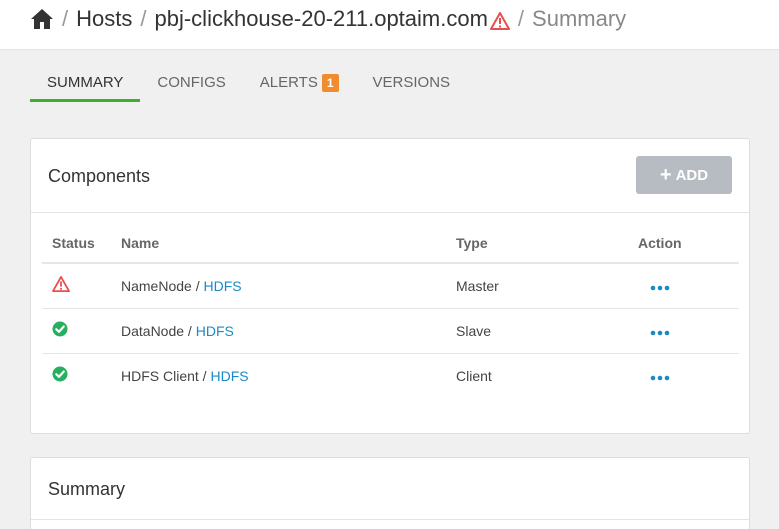  Describe the element at coordinates (288, 375) in the screenshot. I see `name-cell: HDFS Client / HDFS` at that location.